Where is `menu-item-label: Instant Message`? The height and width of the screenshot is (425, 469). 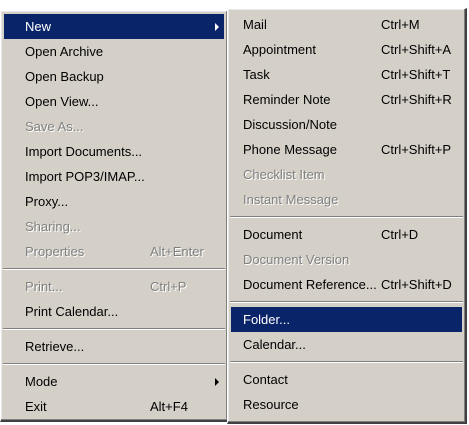
menu-item-label: Instant Message is located at coordinates (291, 199).